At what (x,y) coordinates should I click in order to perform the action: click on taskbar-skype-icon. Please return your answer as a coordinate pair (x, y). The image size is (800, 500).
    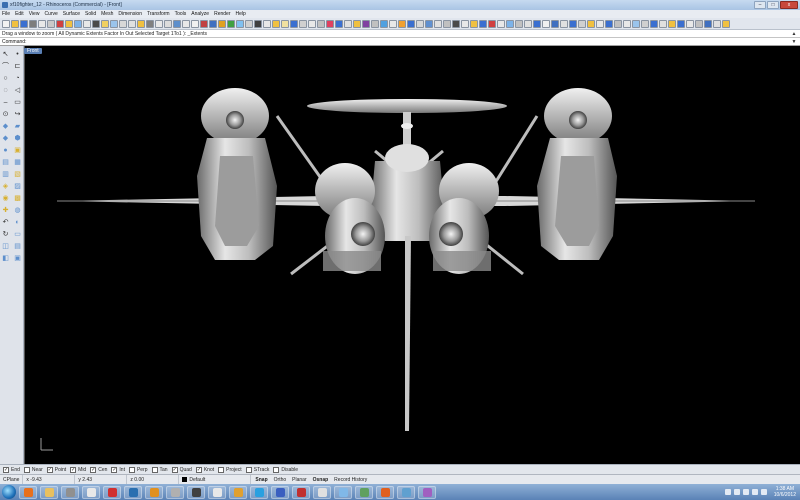
    Looking at the image, I should click on (259, 492).